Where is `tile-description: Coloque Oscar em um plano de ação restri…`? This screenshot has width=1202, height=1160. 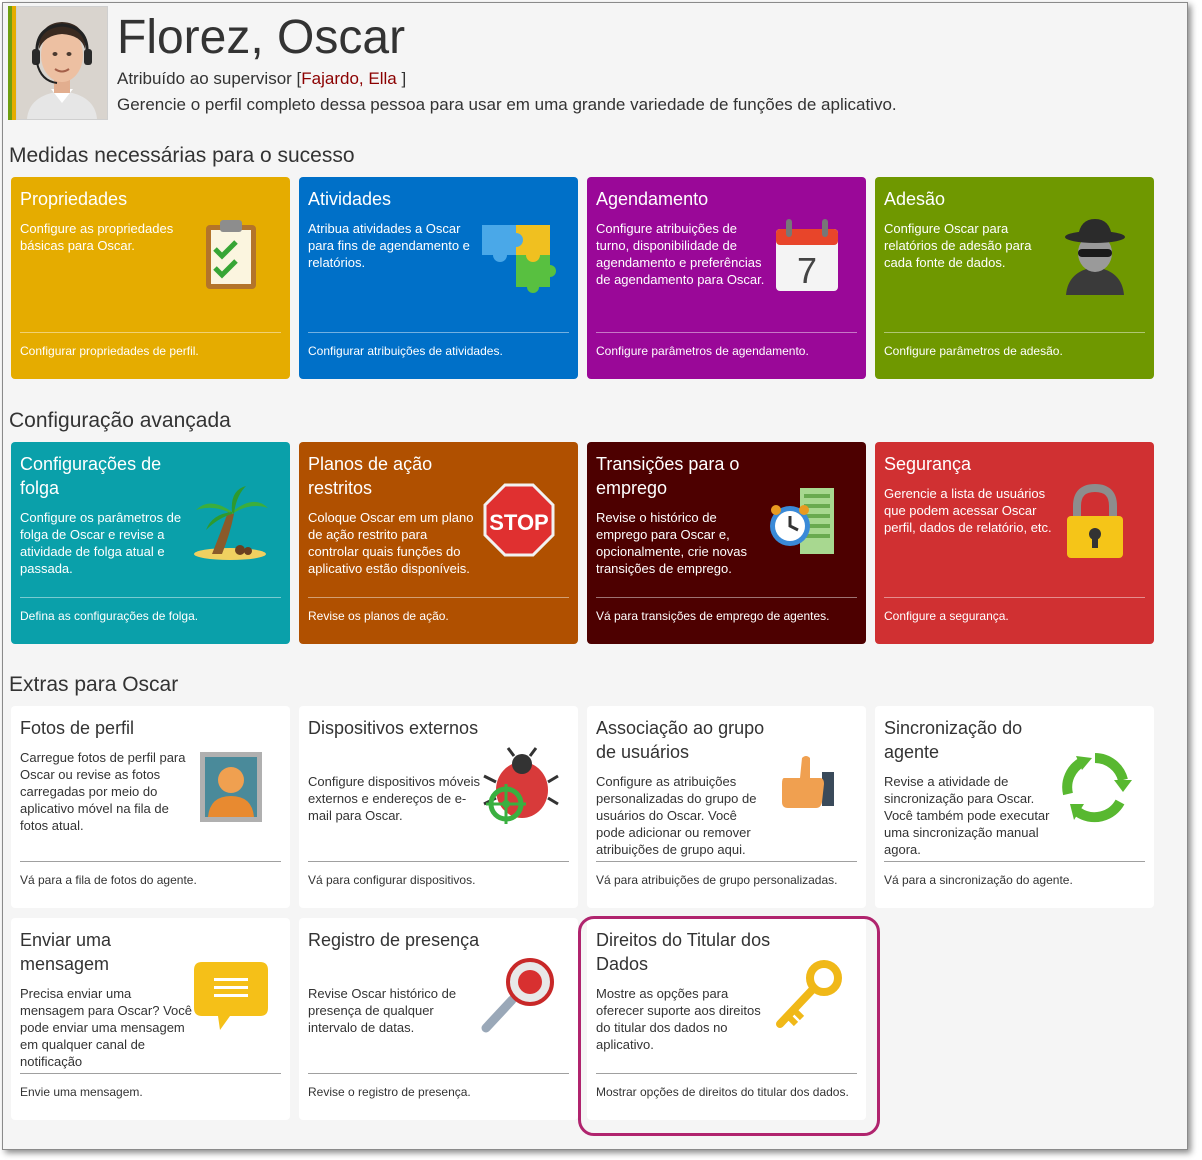 tile-description: Coloque Oscar em um plano de ação restri… is located at coordinates (391, 543).